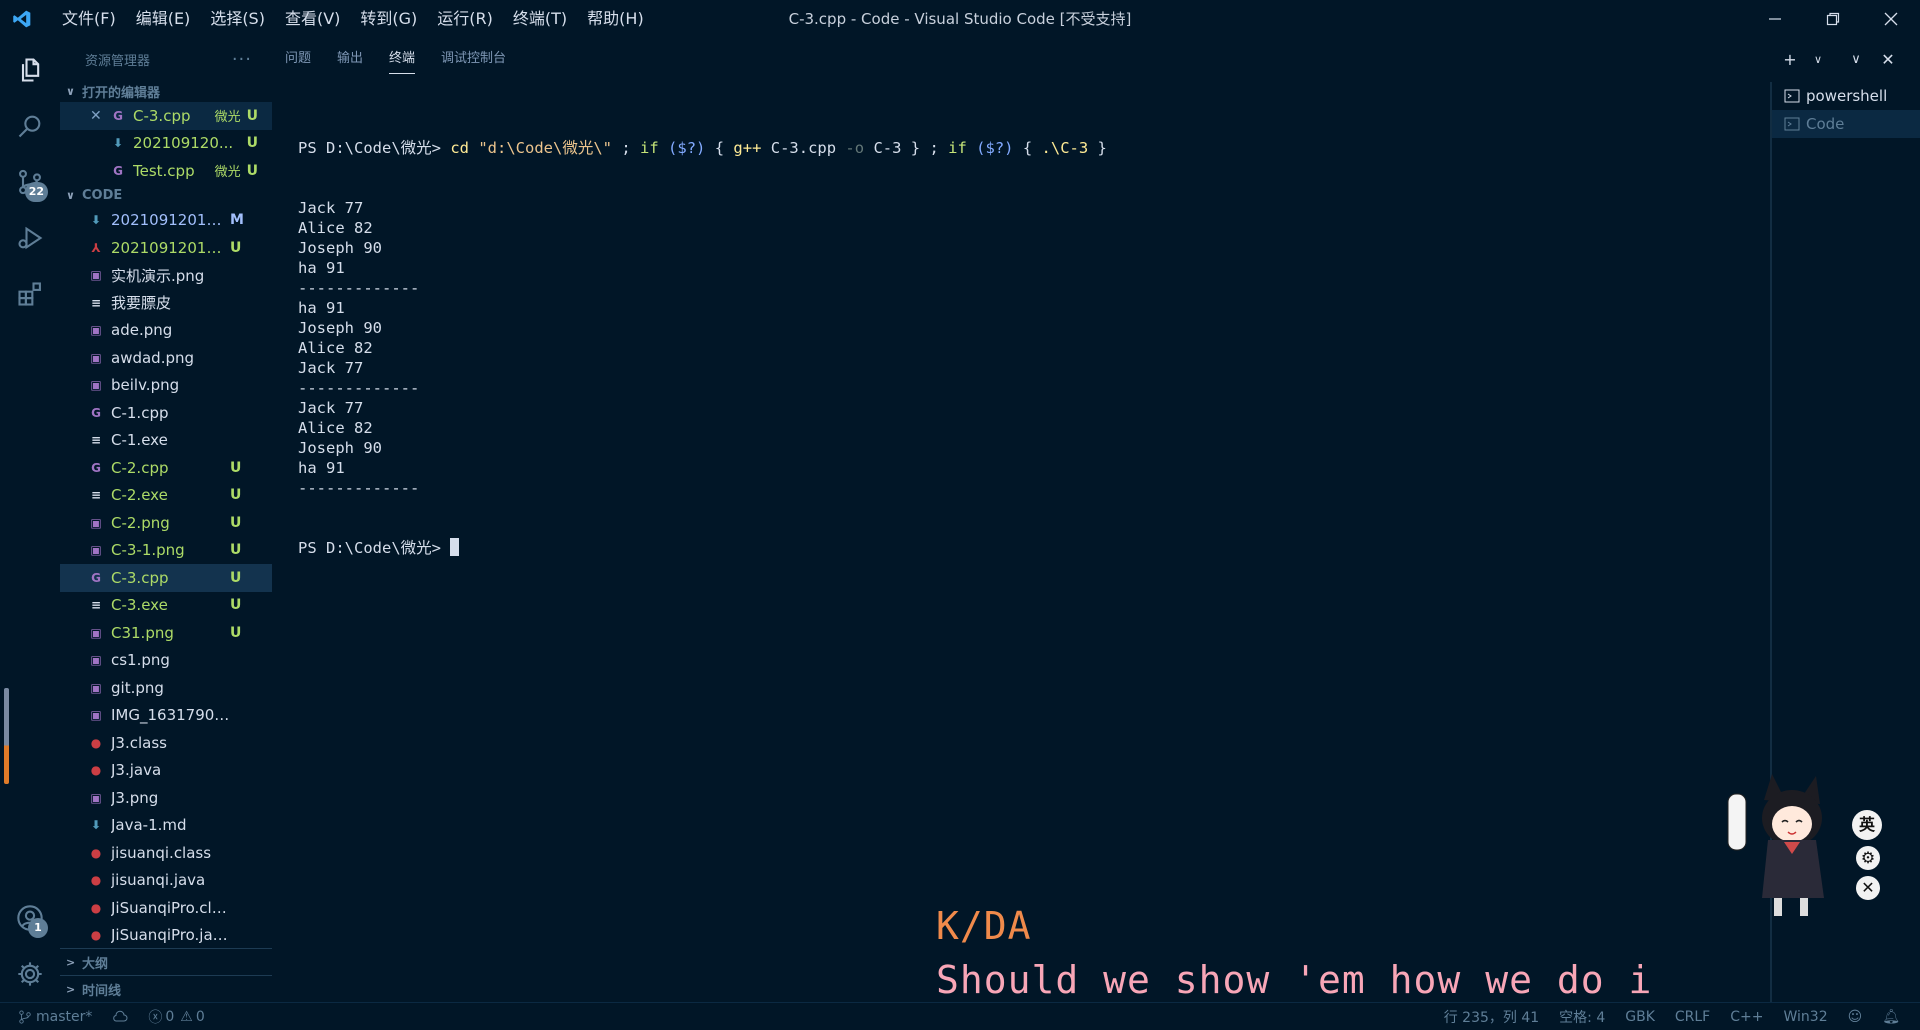 This screenshot has width=1920, height=1030. Describe the element at coordinates (166, 276) in the screenshot. I see `file-item: ▣ 实机演示.png` at that location.